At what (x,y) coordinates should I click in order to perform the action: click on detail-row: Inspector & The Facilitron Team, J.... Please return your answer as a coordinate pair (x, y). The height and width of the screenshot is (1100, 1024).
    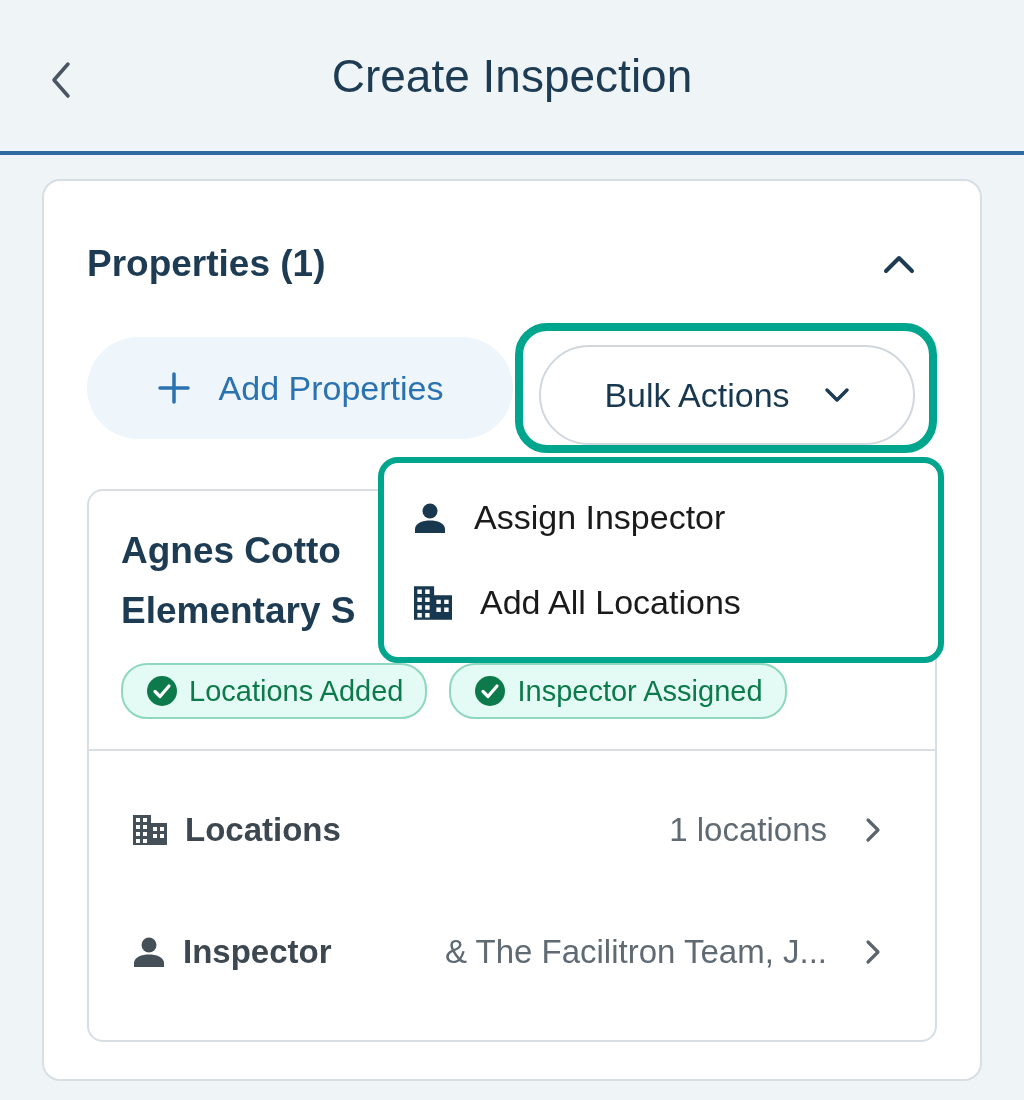
    Looking at the image, I should click on (507, 952).